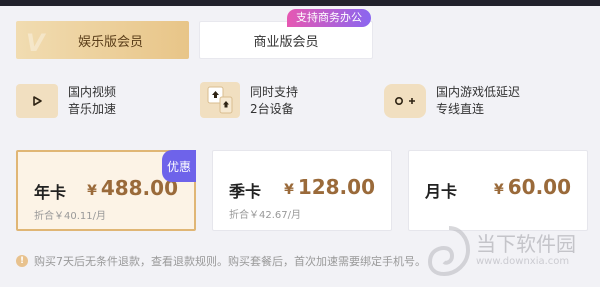 The height and width of the screenshot is (287, 600). What do you see at coordinates (272, 109) in the screenshot?
I see `feature-label: 2台设备` at bounding box center [272, 109].